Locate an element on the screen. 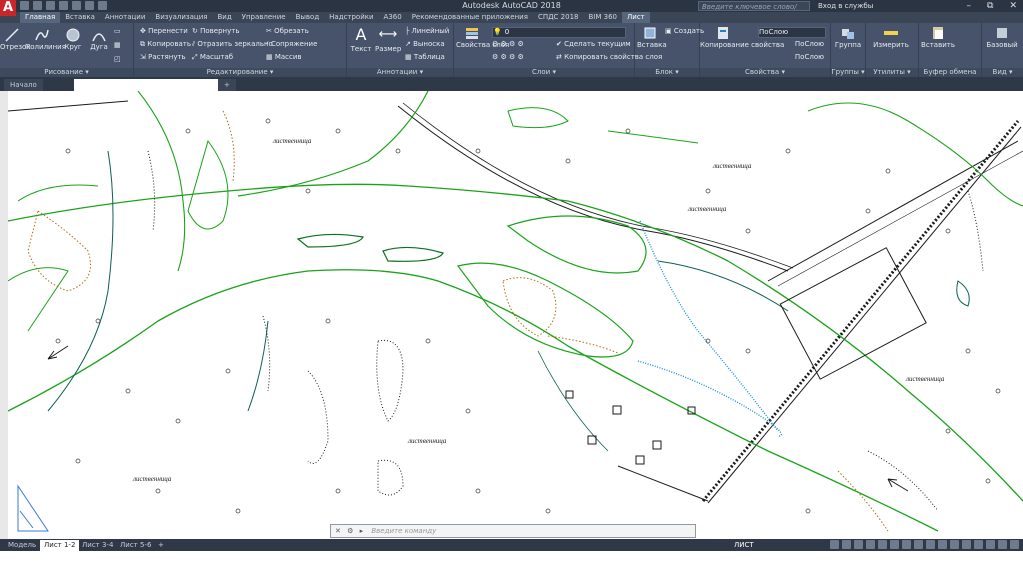 This screenshot has height=574, width=1023. transparency-icon is located at coordinates (918, 544).